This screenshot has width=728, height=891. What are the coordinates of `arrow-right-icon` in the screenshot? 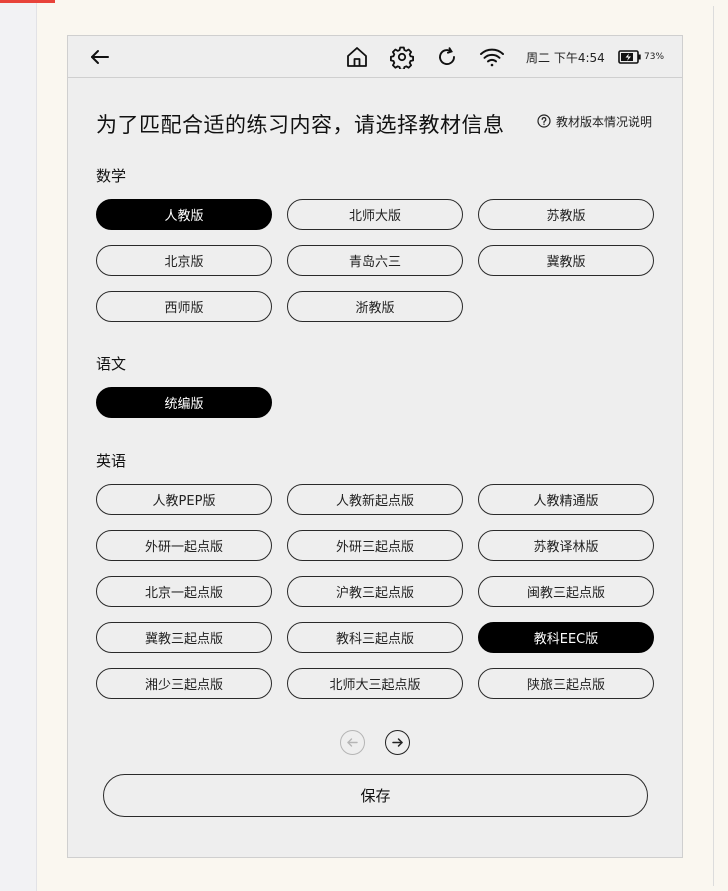 It's located at (397, 742).